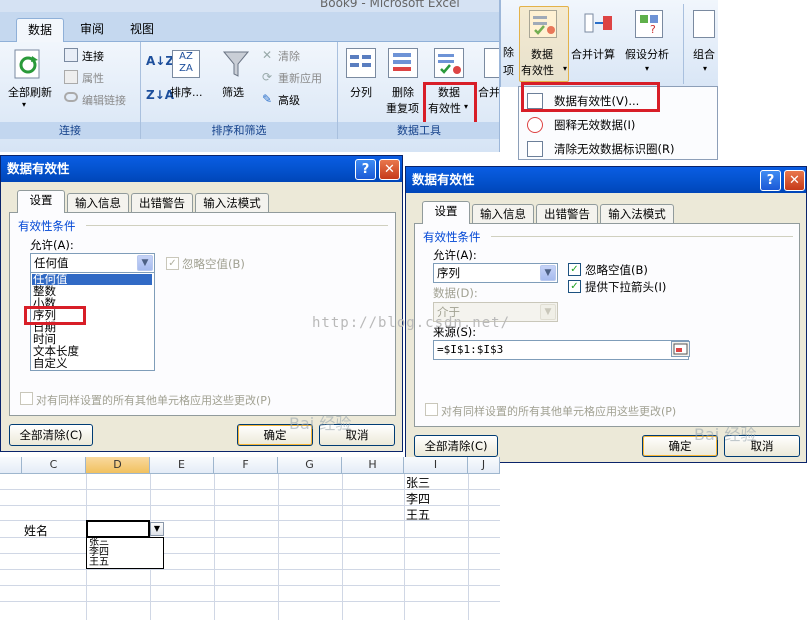  Describe the element at coordinates (182, 465) in the screenshot. I see `column-header: E` at that location.